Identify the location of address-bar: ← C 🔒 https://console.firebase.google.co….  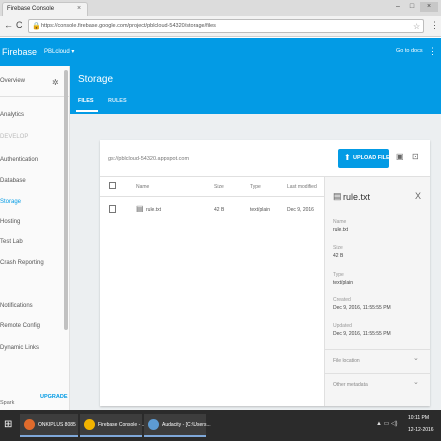
(220, 26).